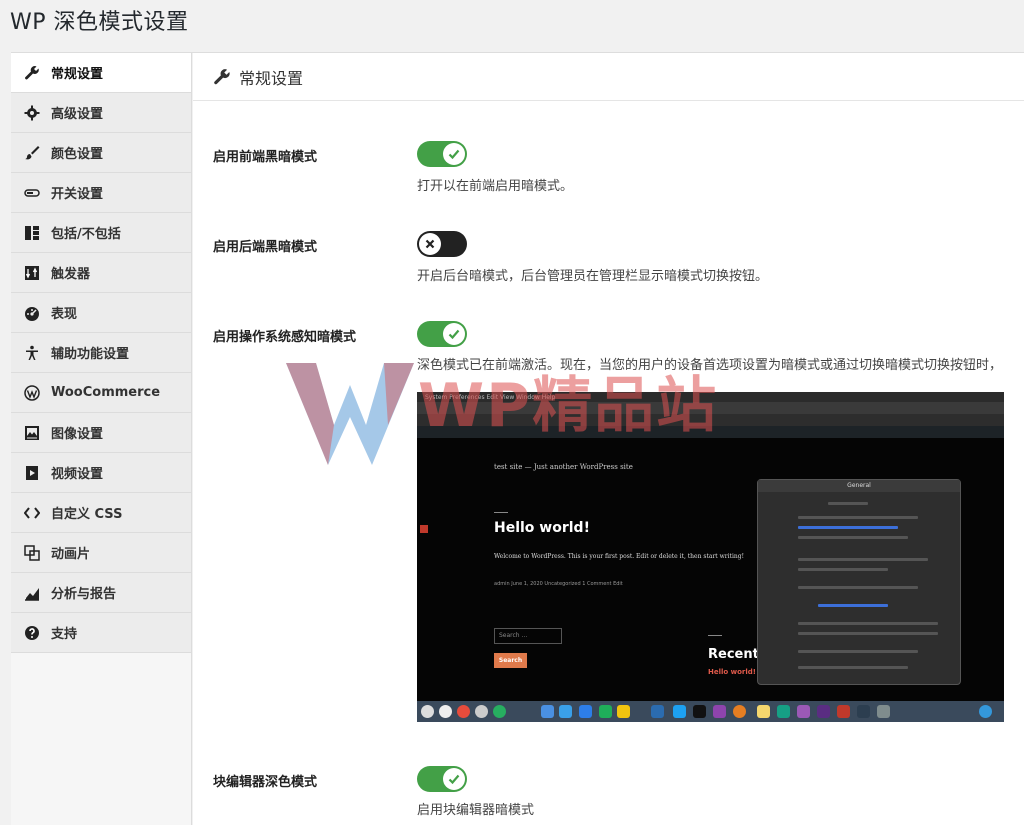  What do you see at coordinates (32, 473) in the screenshot?
I see `video-icon` at bounding box center [32, 473].